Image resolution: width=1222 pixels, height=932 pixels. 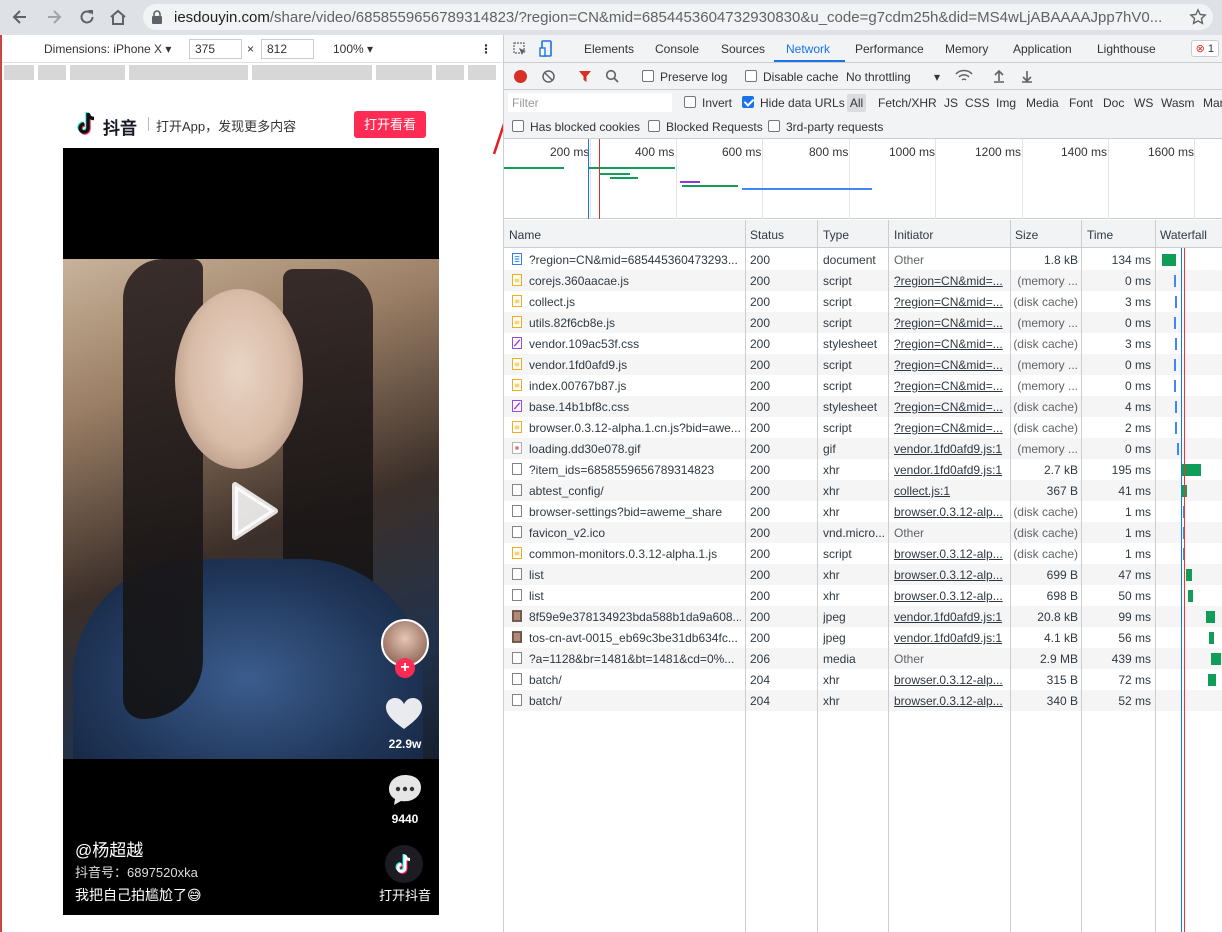 I want to click on tab-console: Console, so click(x=677, y=49).